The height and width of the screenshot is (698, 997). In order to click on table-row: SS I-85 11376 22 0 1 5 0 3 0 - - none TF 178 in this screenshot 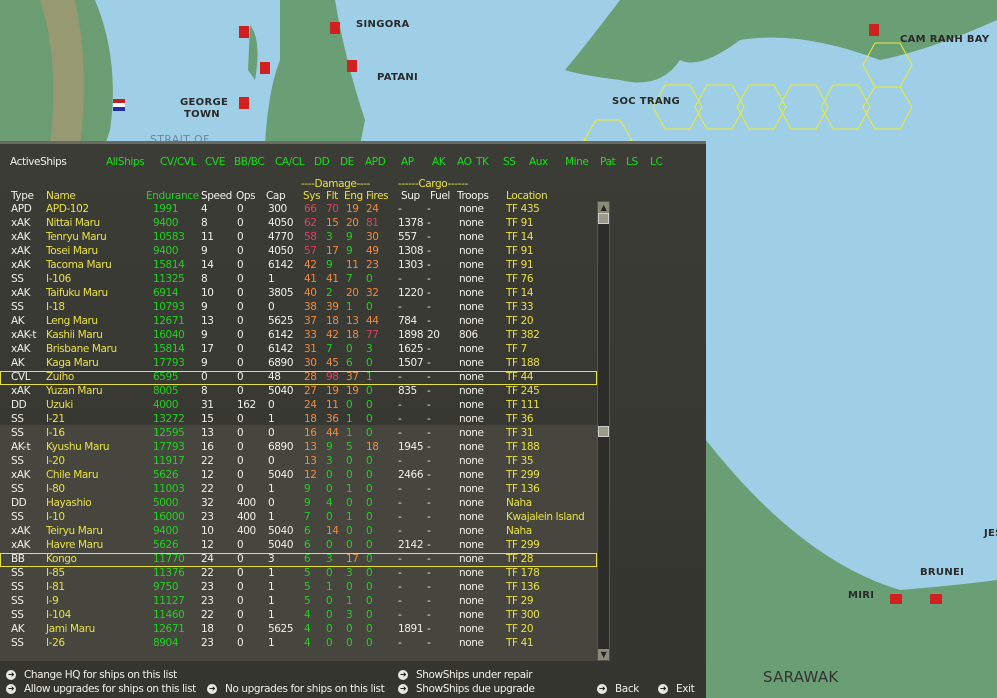, I will do `click(298, 574)`.